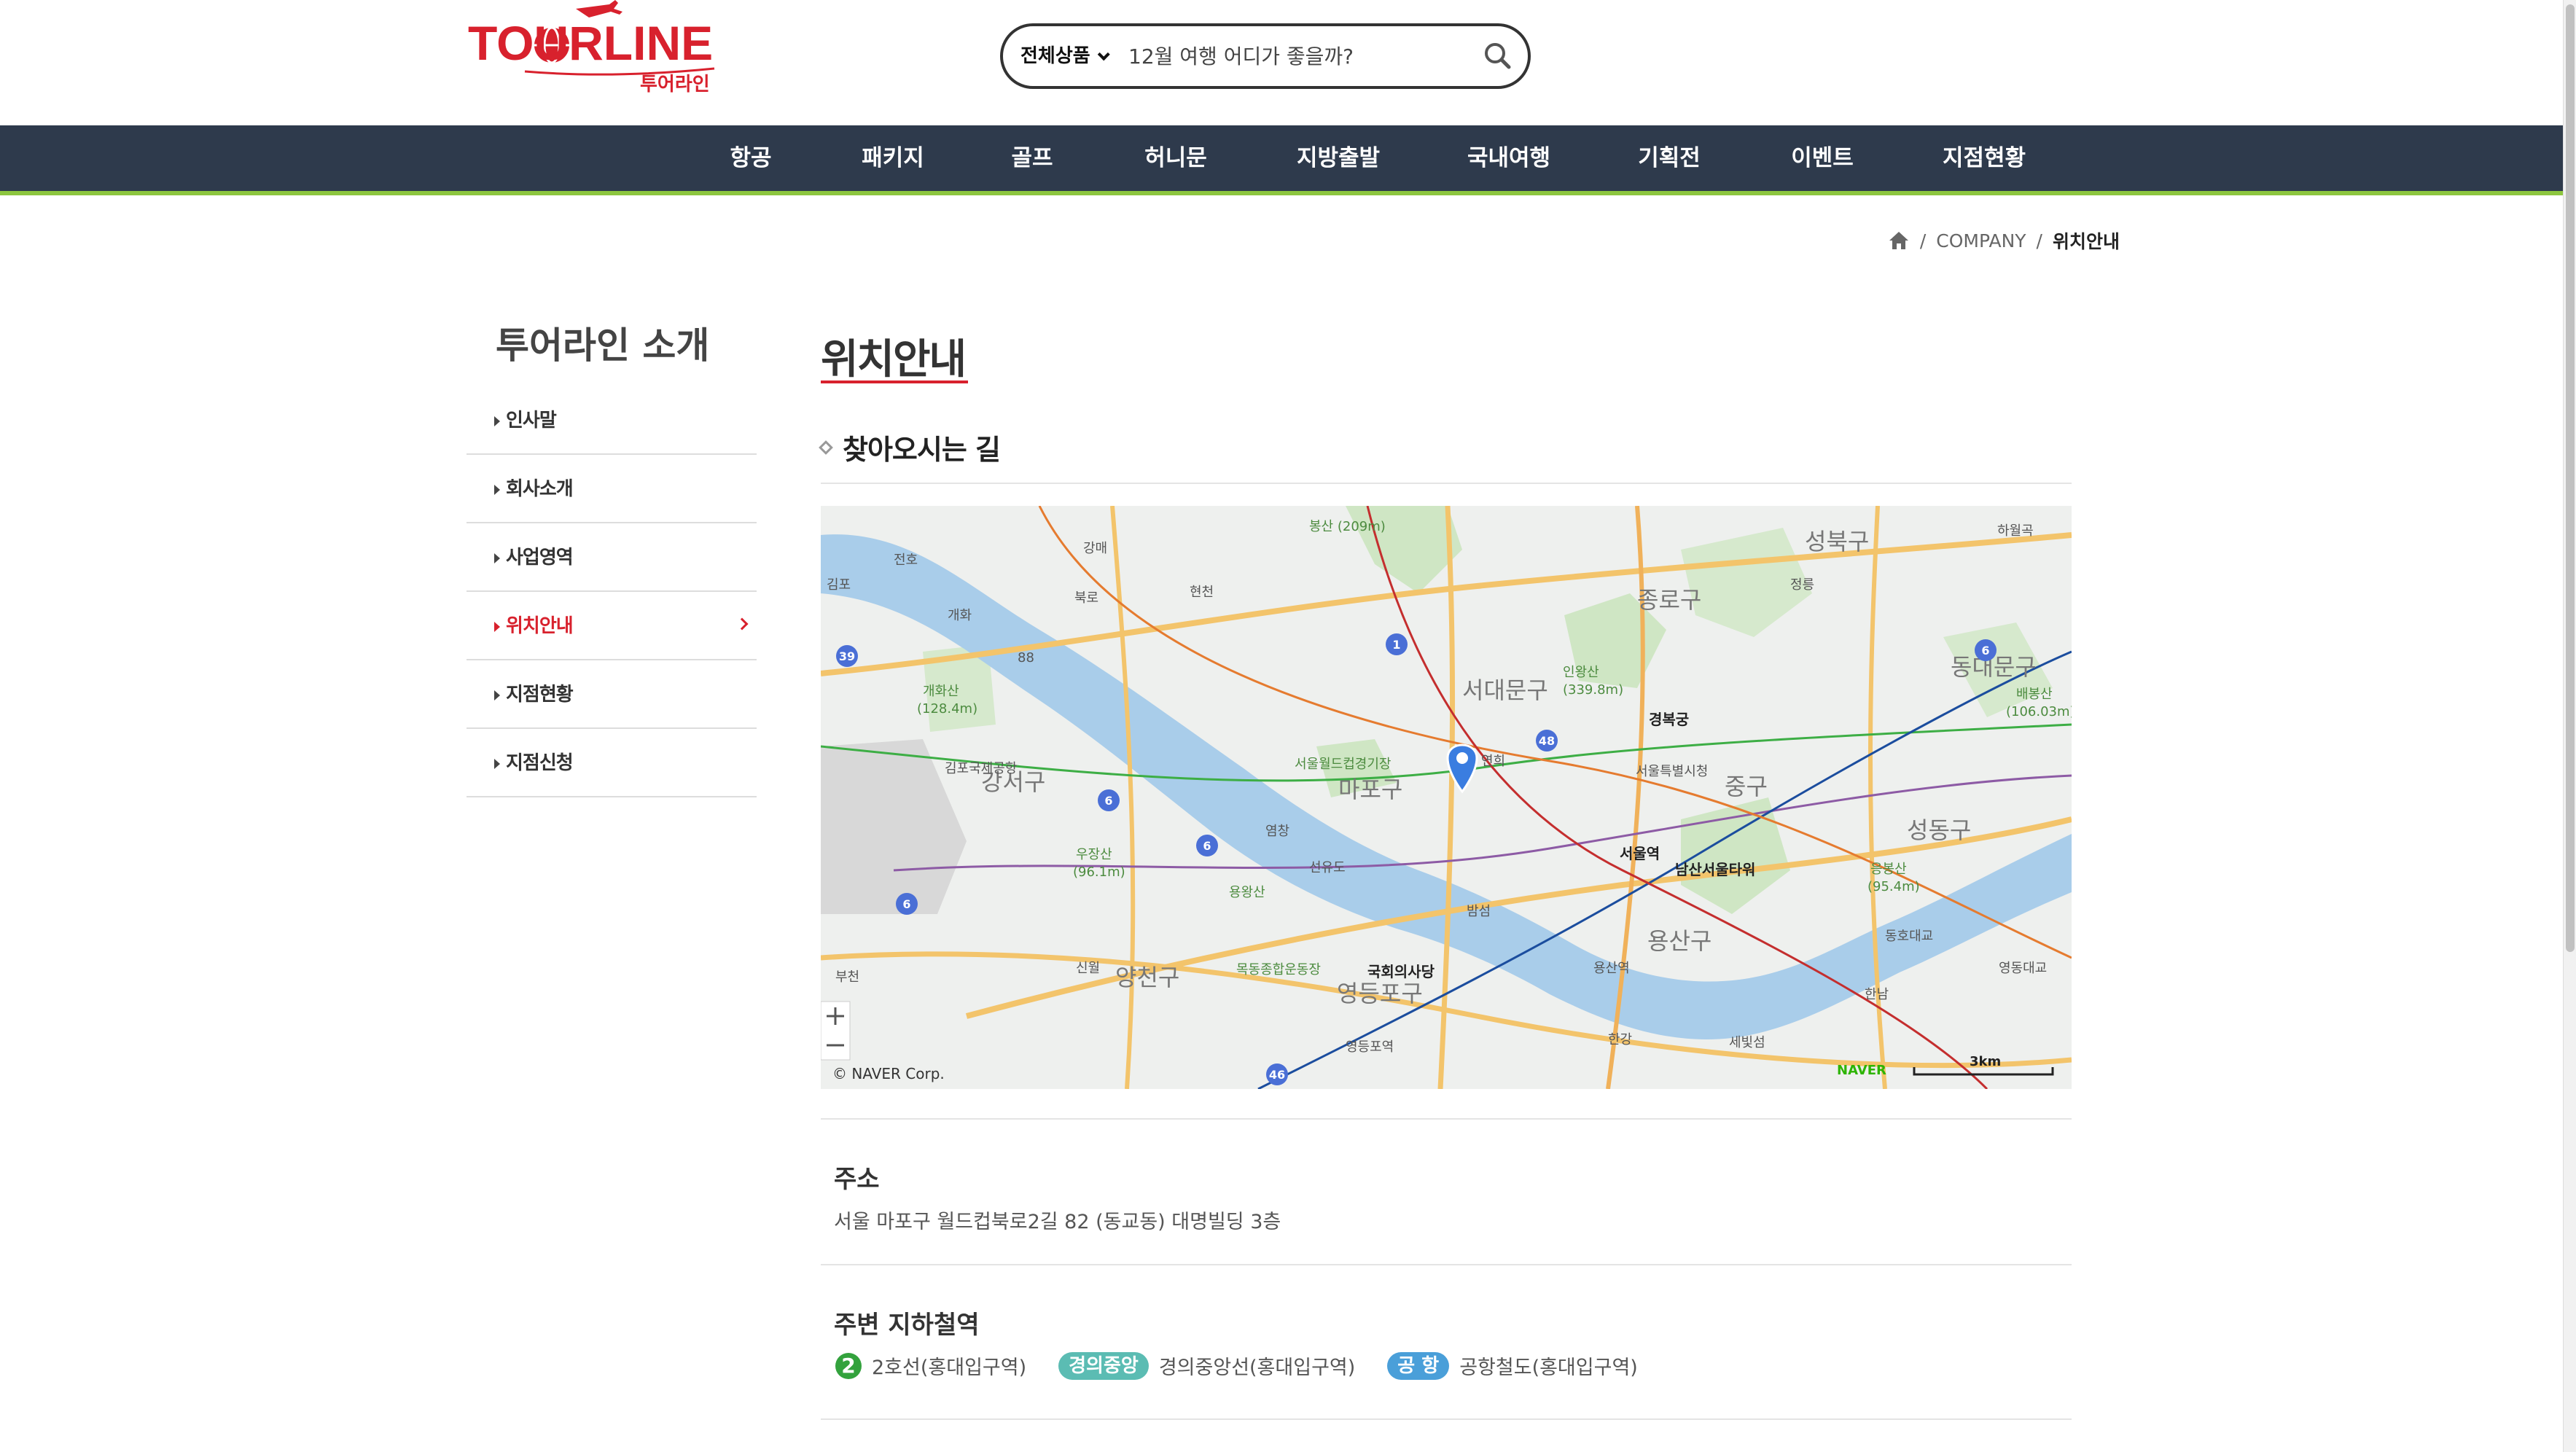 This screenshot has height=1452, width=2576. What do you see at coordinates (949, 1368) in the screenshot?
I see `subway-line-text: 2호선(홍대입구역)` at bounding box center [949, 1368].